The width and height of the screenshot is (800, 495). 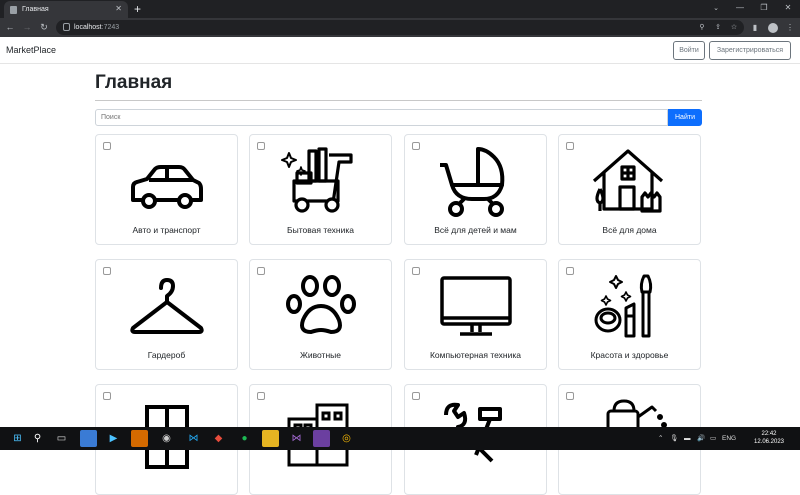 What do you see at coordinates (750, 50) in the screenshot?
I see `register-button: Зарегистрироваться` at bounding box center [750, 50].